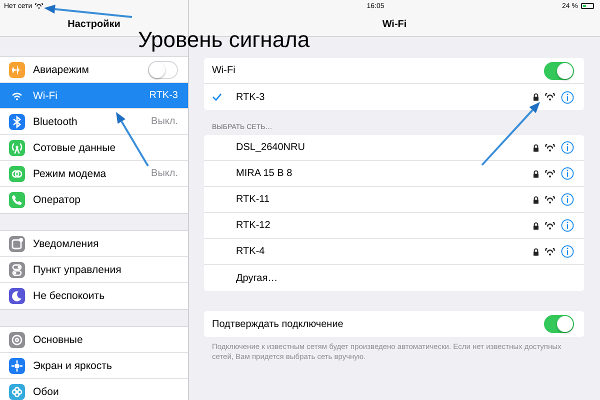 Image resolution: width=600 pixels, height=400 pixels. What do you see at coordinates (94, 389) in the screenshot?
I see `settings-item: Обои` at bounding box center [94, 389].